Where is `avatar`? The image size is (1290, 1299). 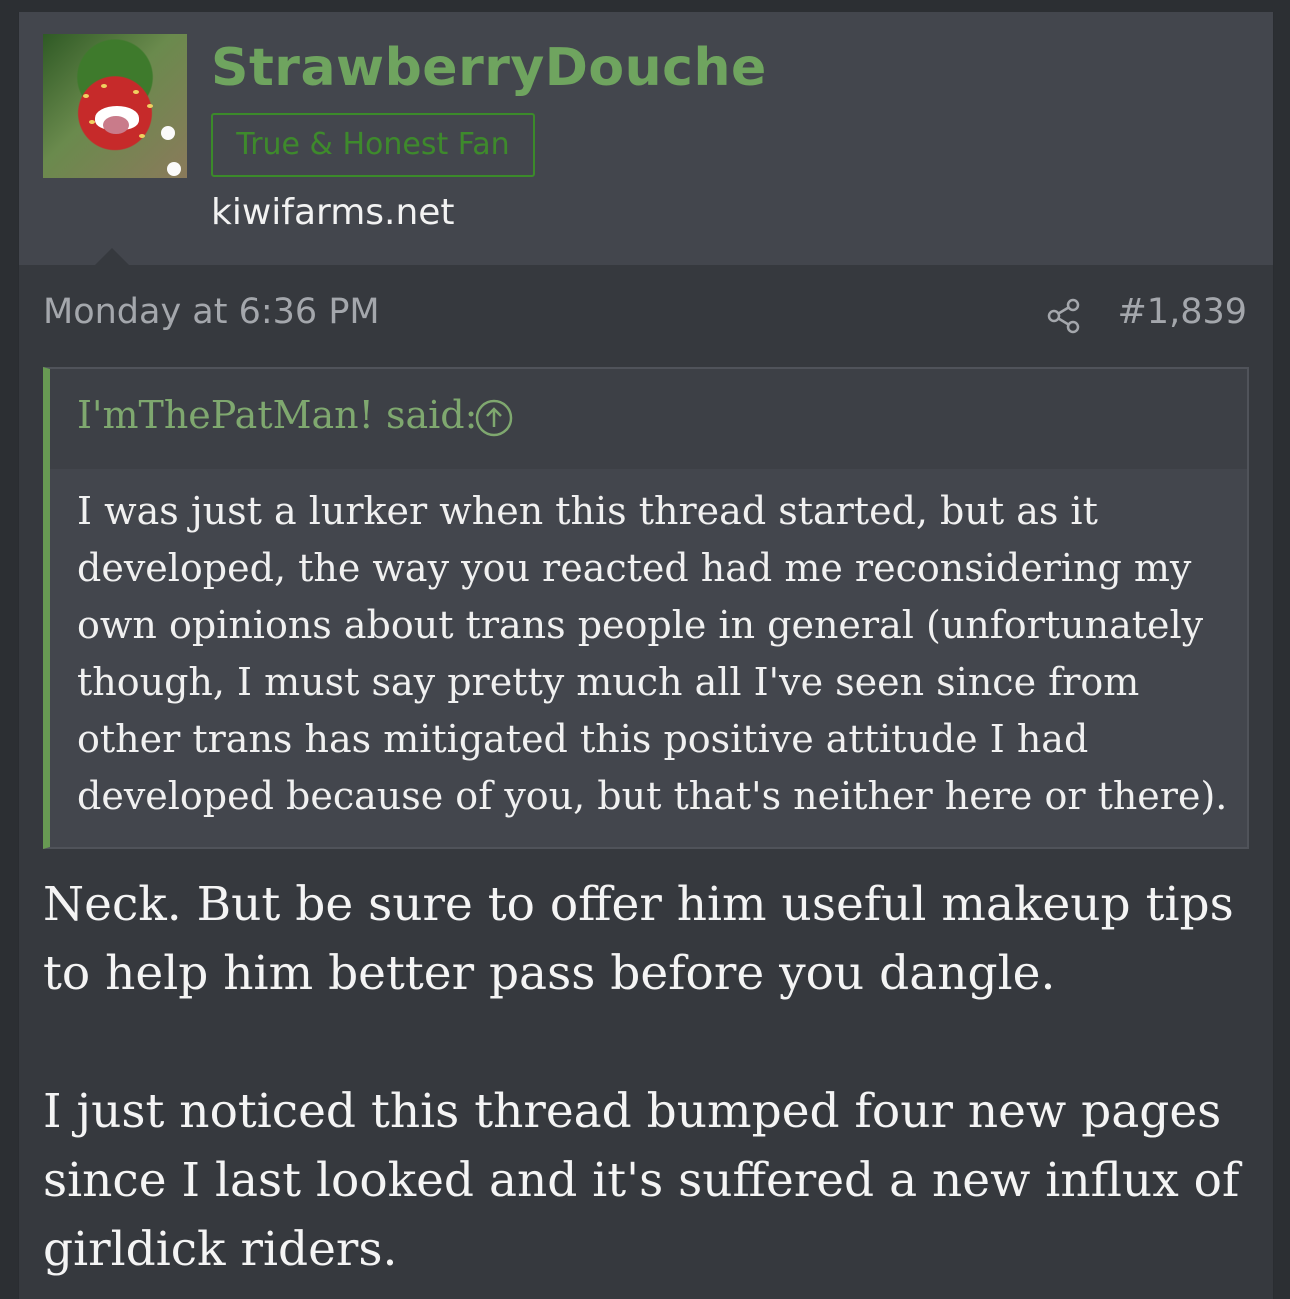 avatar is located at coordinates (115, 106).